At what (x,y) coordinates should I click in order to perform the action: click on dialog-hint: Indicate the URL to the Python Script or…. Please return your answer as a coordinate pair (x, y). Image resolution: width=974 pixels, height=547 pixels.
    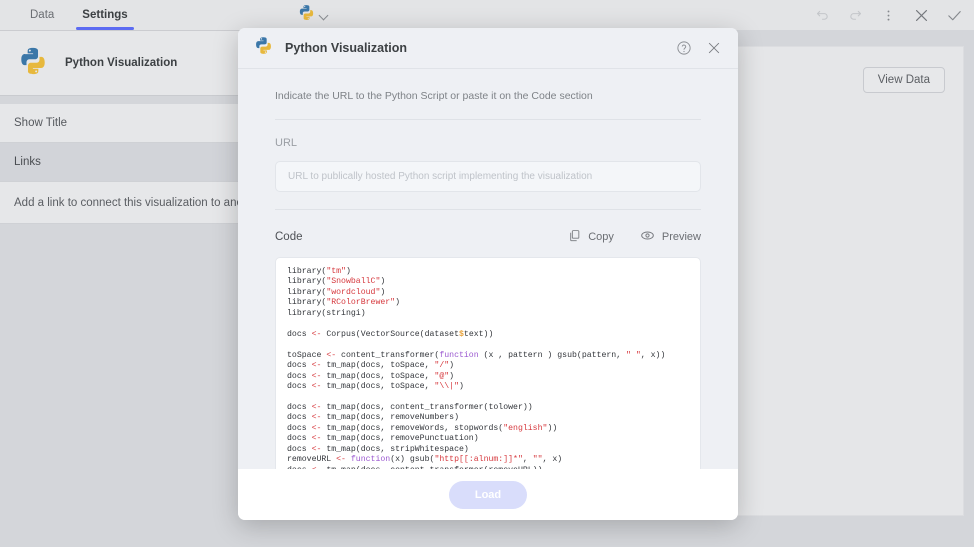
    Looking at the image, I should click on (434, 96).